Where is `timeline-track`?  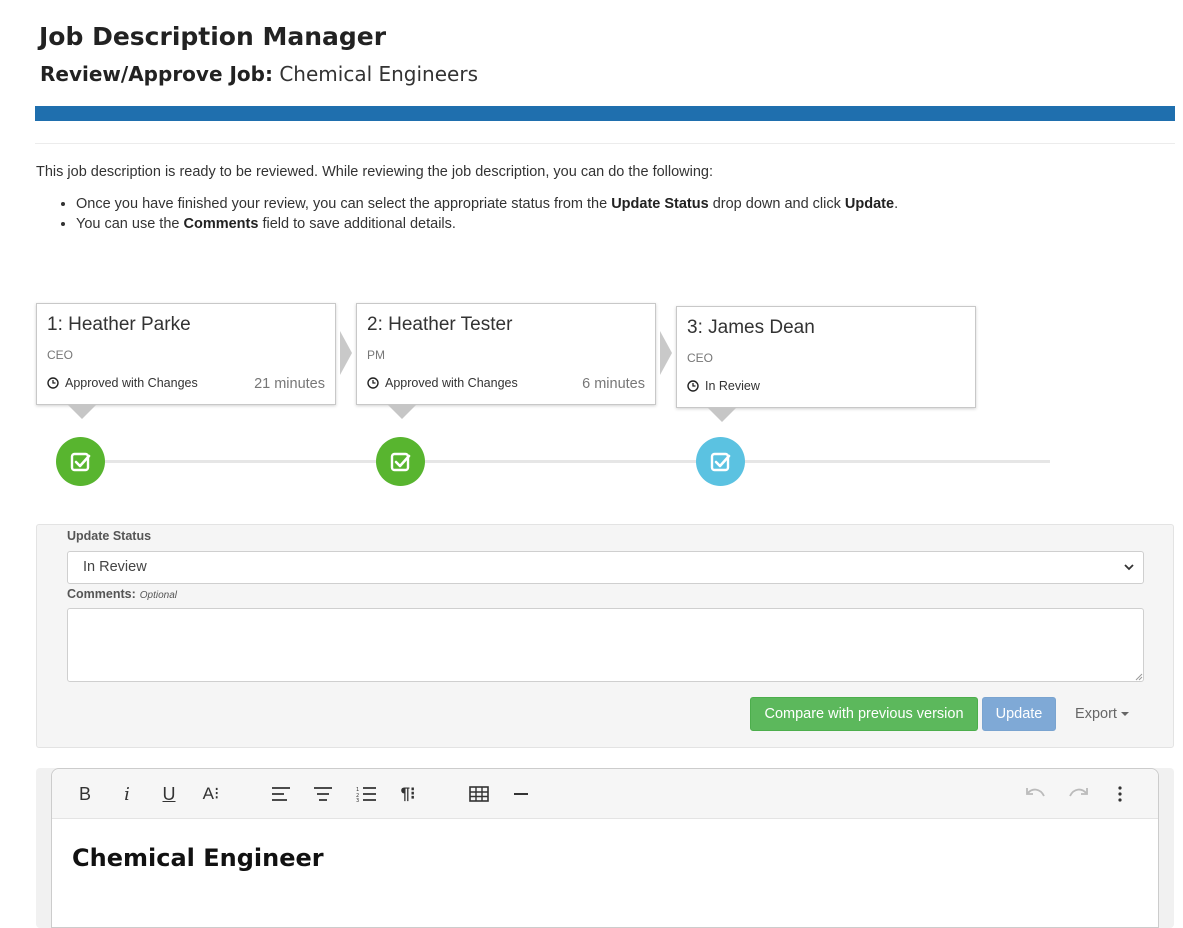 timeline-track is located at coordinates (565, 461).